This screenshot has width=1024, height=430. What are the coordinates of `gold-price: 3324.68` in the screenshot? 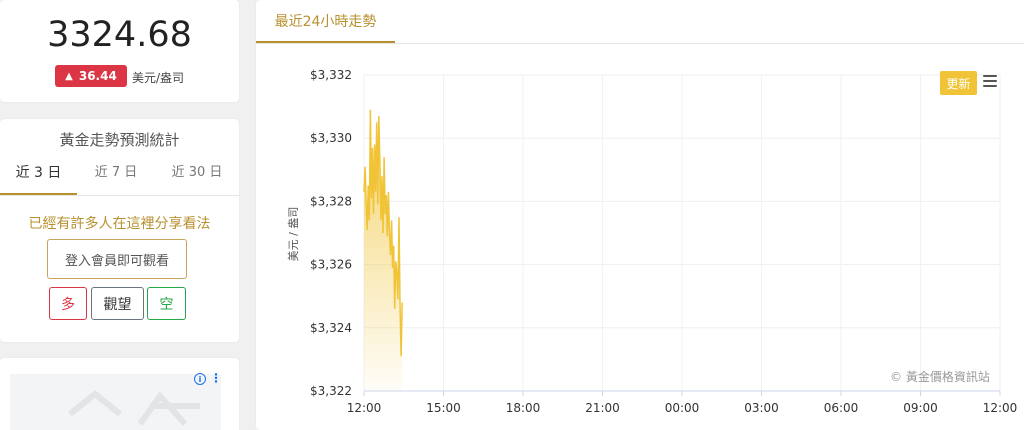 It's located at (119, 35).